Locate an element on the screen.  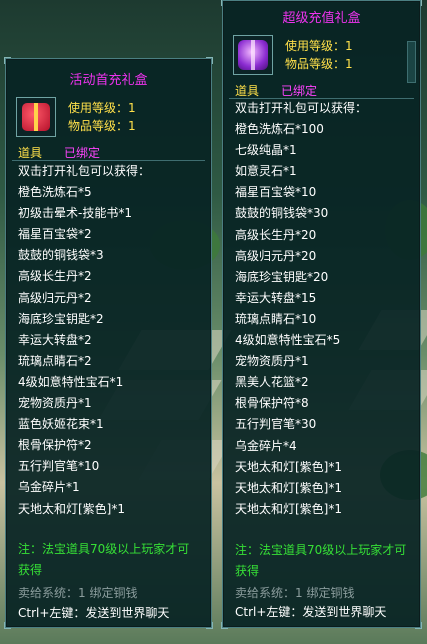
red-gift-box-icon is located at coordinates (36, 117).